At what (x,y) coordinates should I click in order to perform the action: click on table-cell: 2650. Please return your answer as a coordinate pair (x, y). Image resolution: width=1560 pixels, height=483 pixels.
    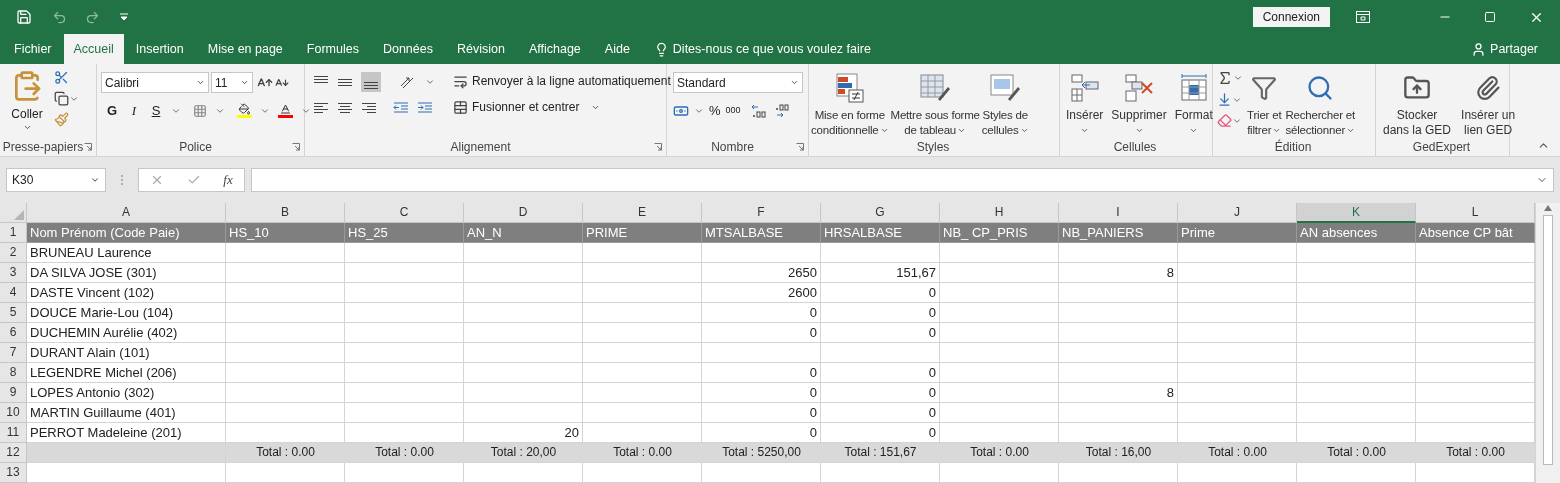
    Looking at the image, I should click on (761, 273).